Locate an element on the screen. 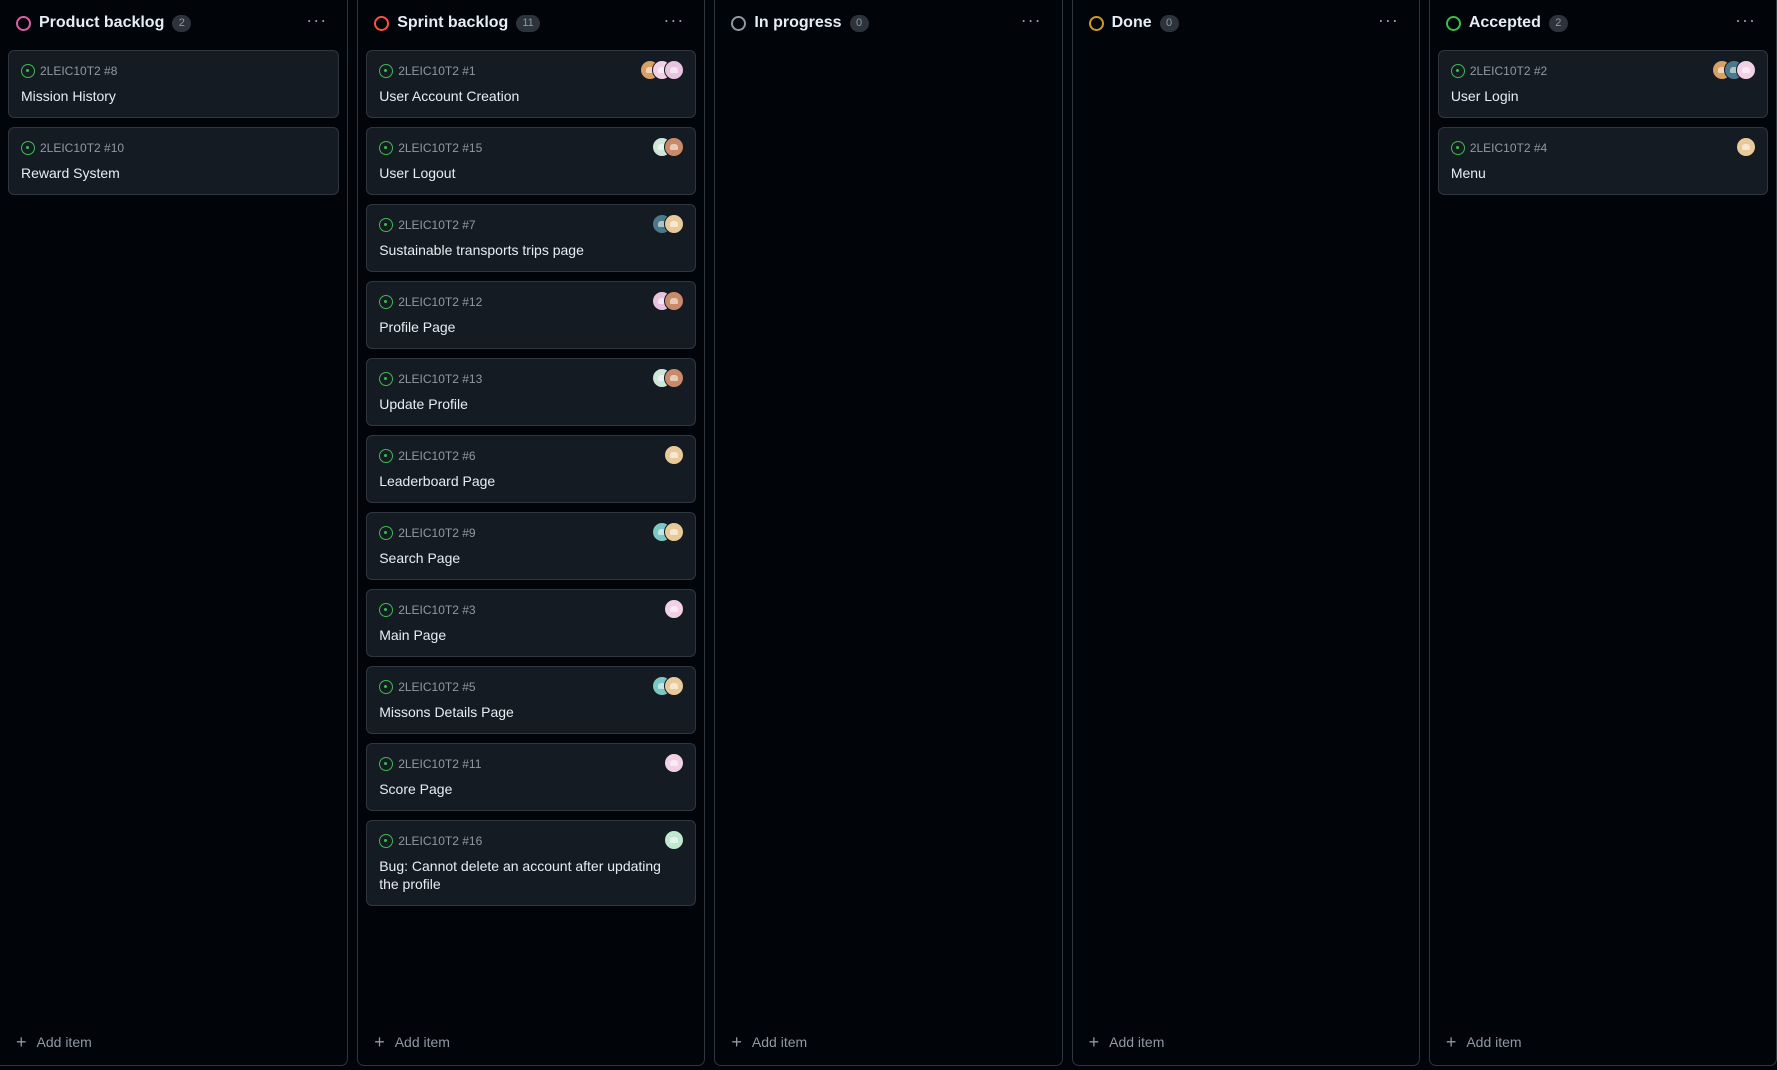  issue-title: Update Profile is located at coordinates (531, 404).